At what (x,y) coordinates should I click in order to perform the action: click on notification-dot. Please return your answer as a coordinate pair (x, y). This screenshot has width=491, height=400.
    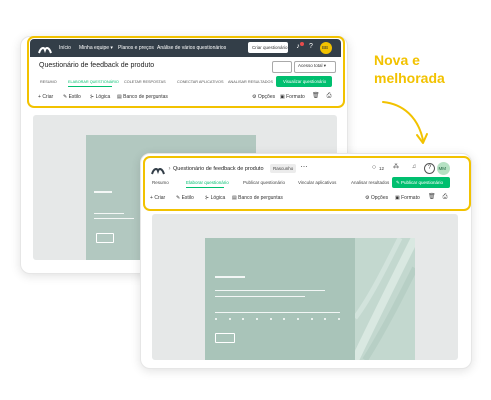
    Looking at the image, I should click on (302, 44).